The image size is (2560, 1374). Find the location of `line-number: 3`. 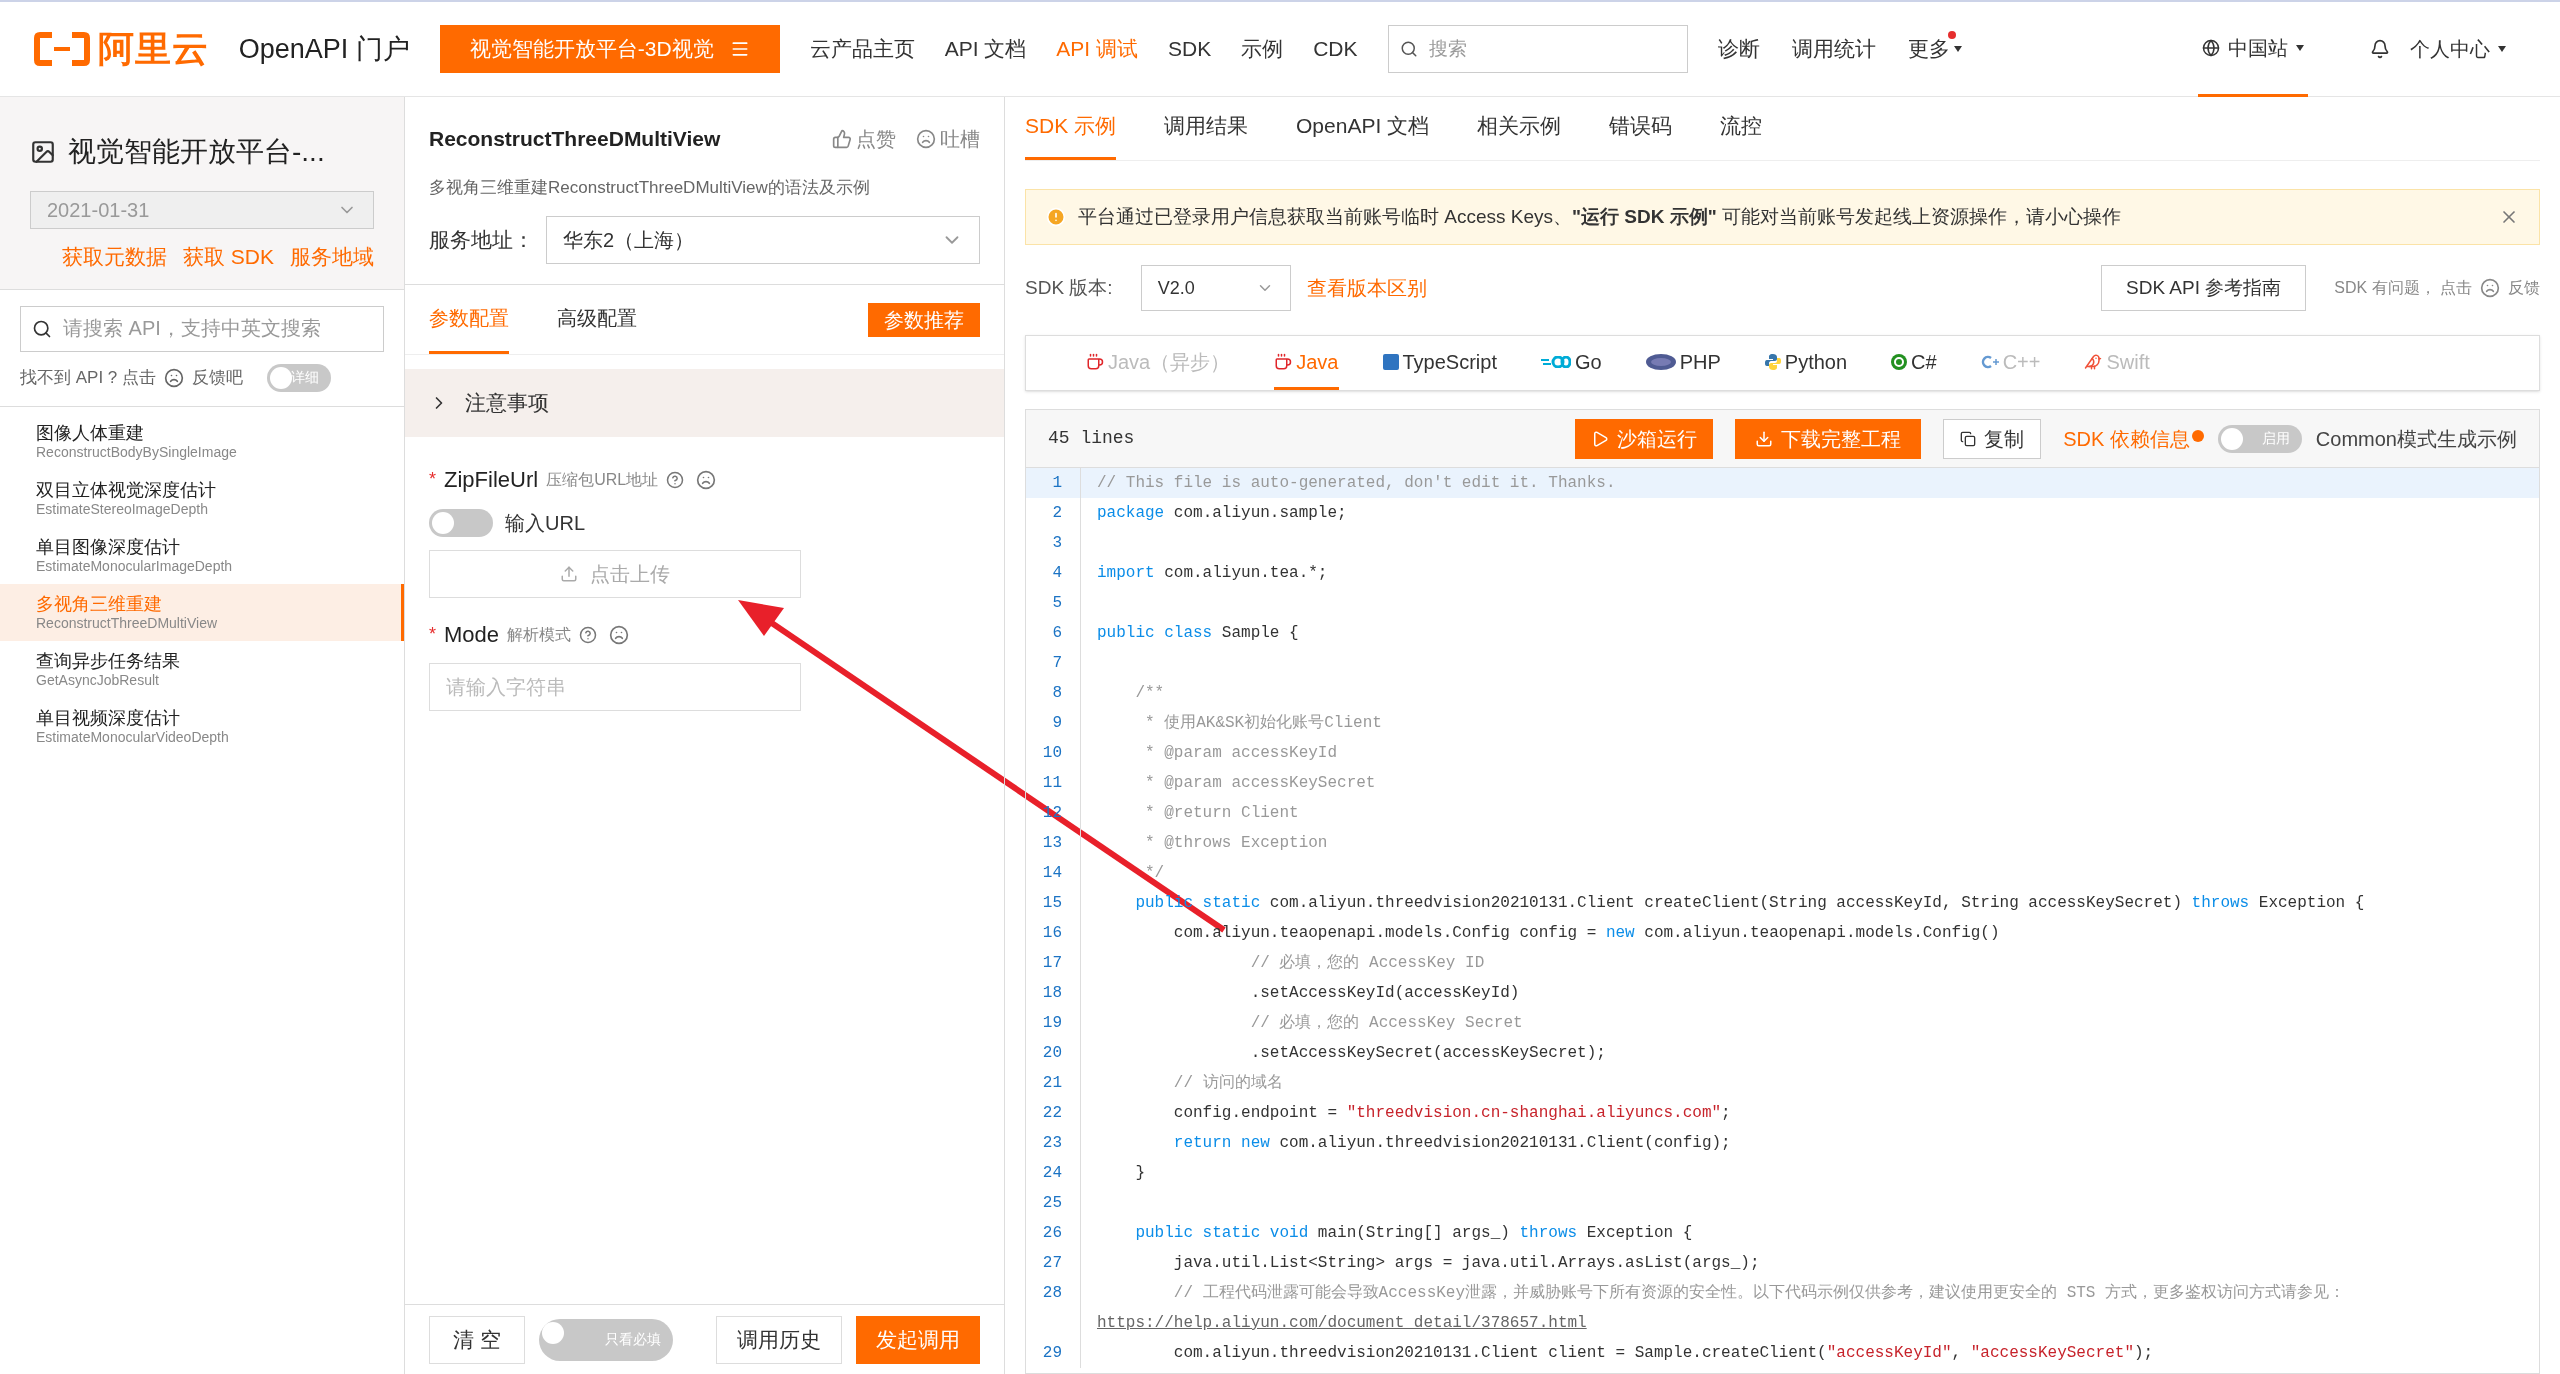

line-number: 3 is located at coordinates (1057, 543).